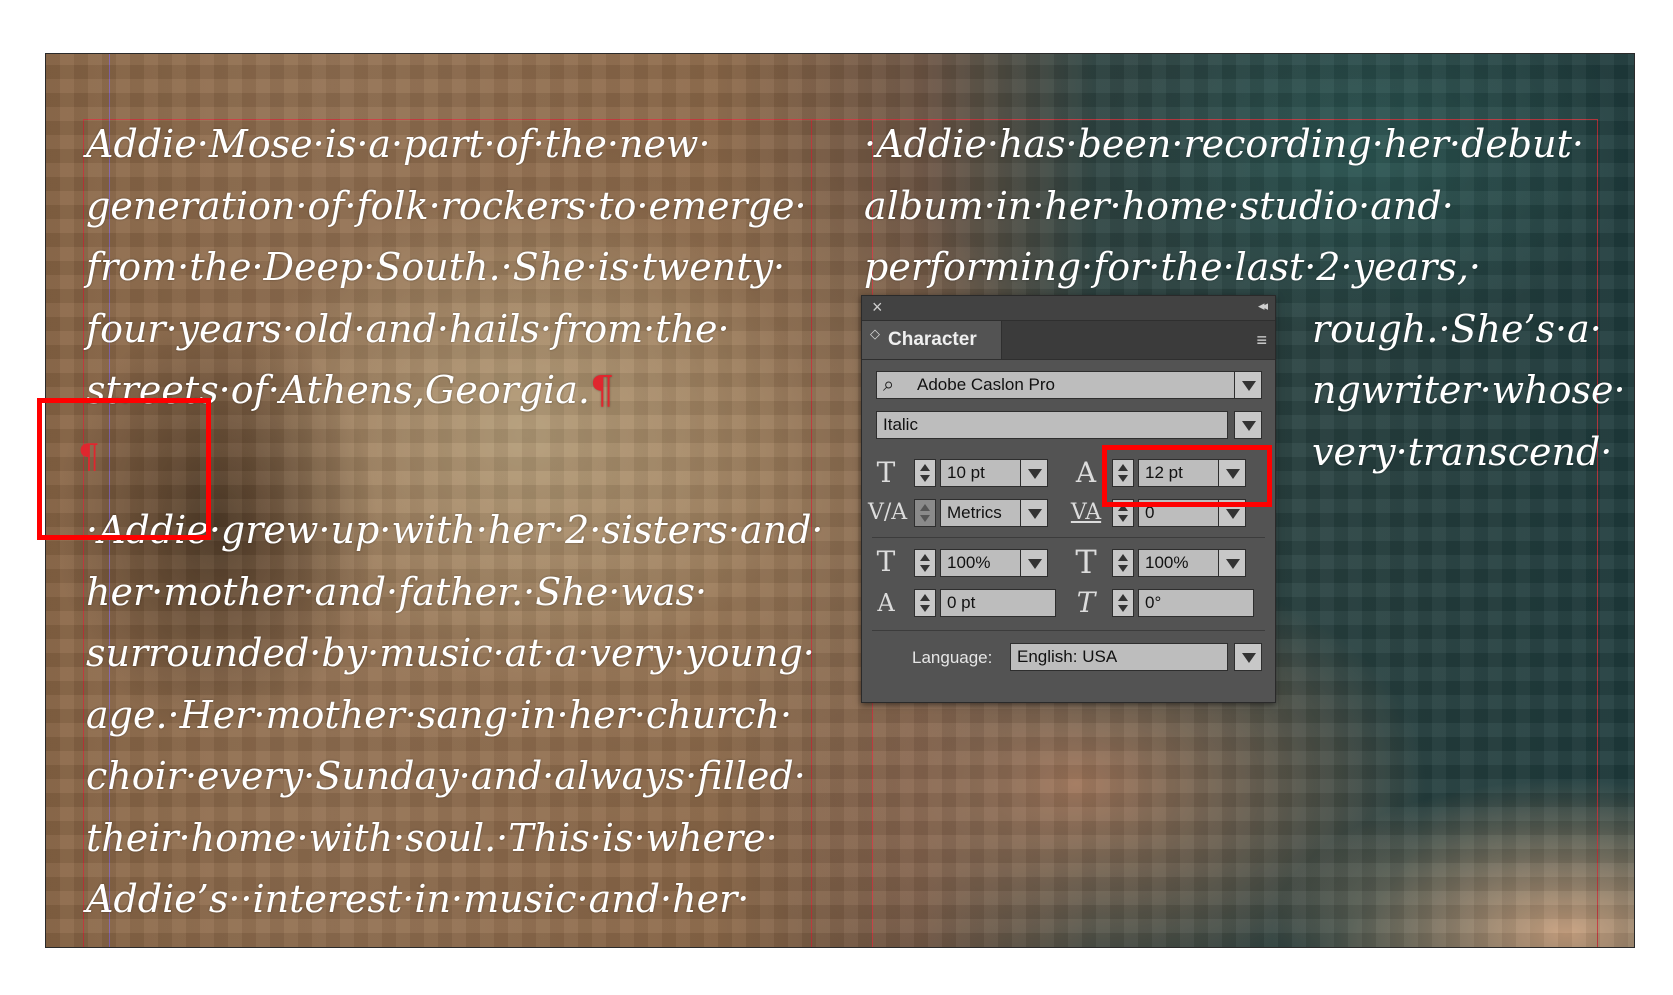 This screenshot has height=995, width=1673. Describe the element at coordinates (900, 424) in the screenshot. I see `font-style-value: Italic` at that location.